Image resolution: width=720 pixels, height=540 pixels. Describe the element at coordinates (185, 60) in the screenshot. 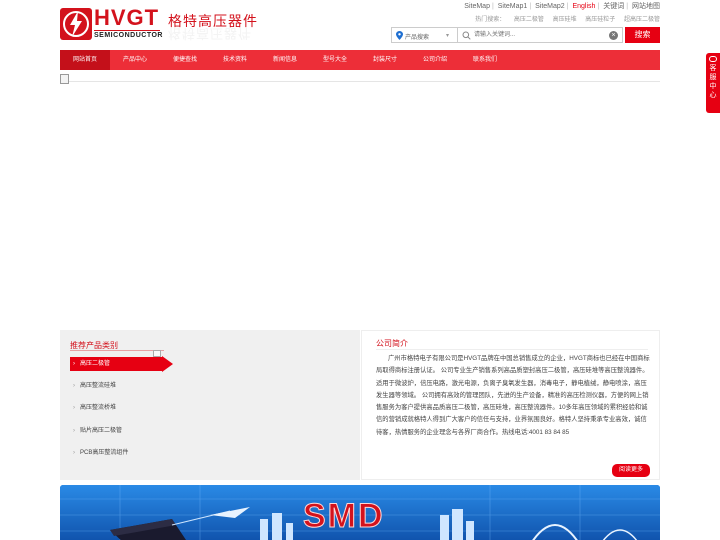

I see `nav-item-quick-find: 便捷查找` at that location.